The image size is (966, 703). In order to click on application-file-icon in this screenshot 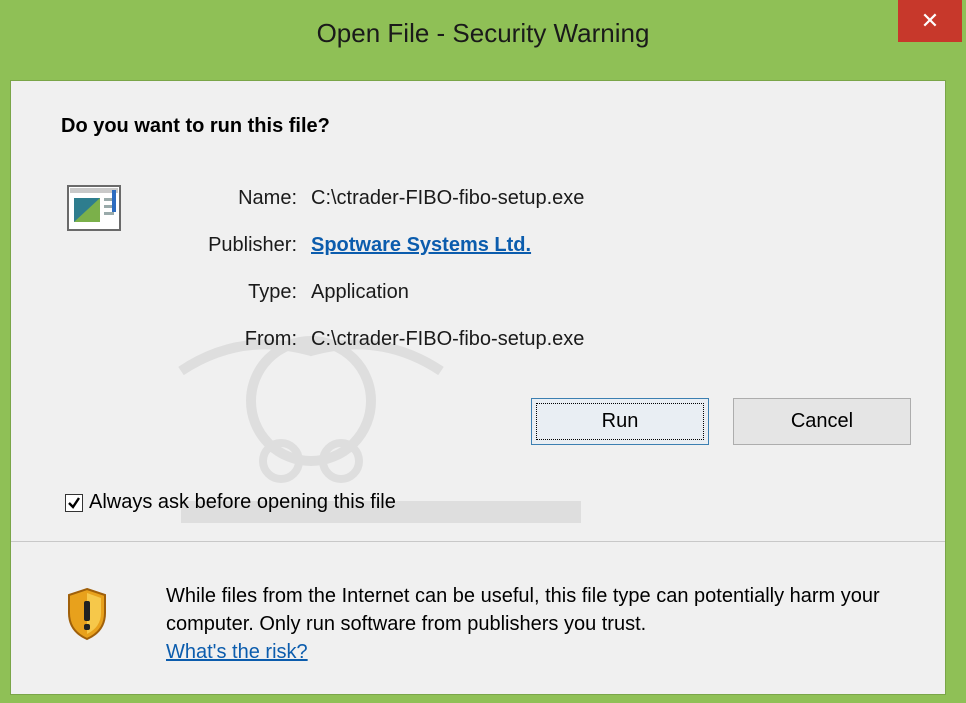, I will do `click(94, 208)`.